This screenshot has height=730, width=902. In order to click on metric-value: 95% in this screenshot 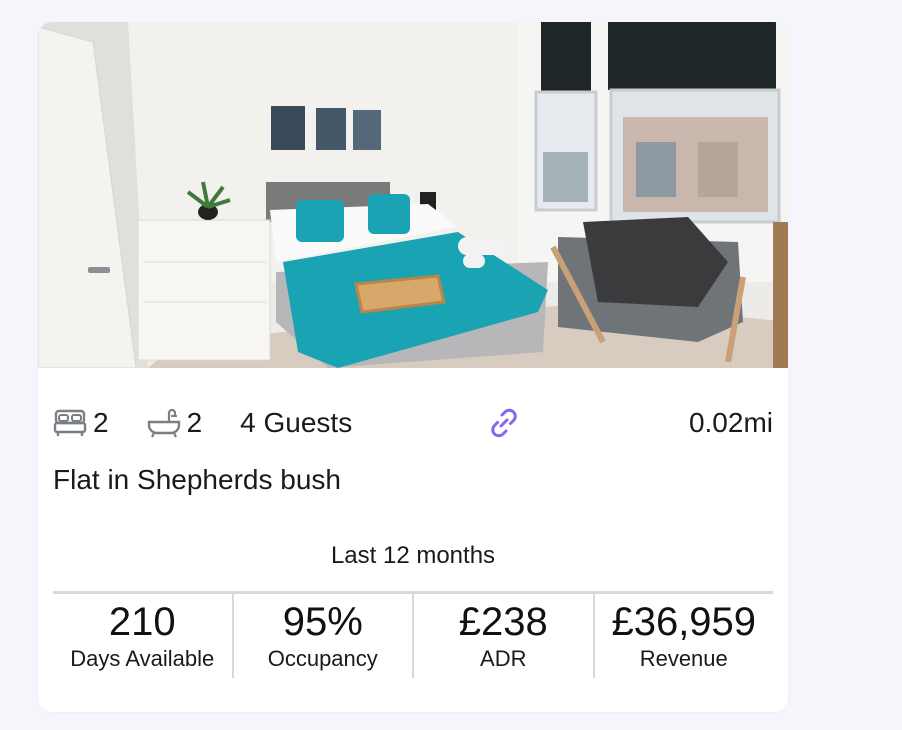, I will do `click(322, 622)`.